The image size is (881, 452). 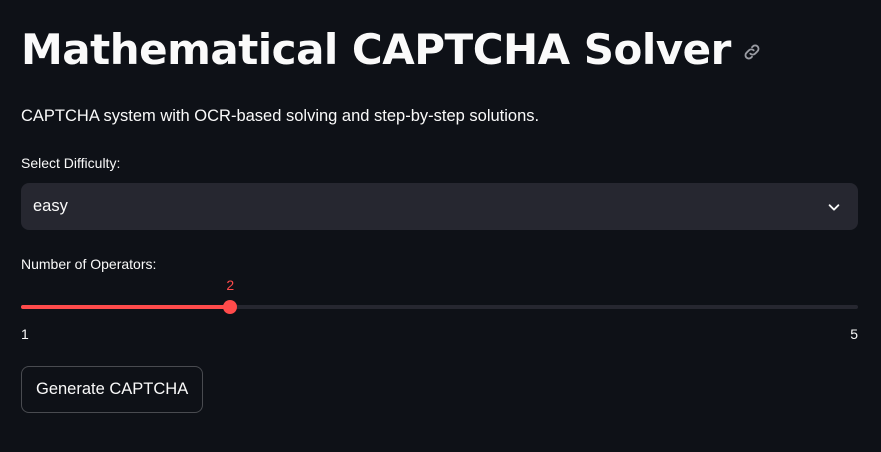 What do you see at coordinates (752, 52) in the screenshot?
I see `link-icon` at bounding box center [752, 52].